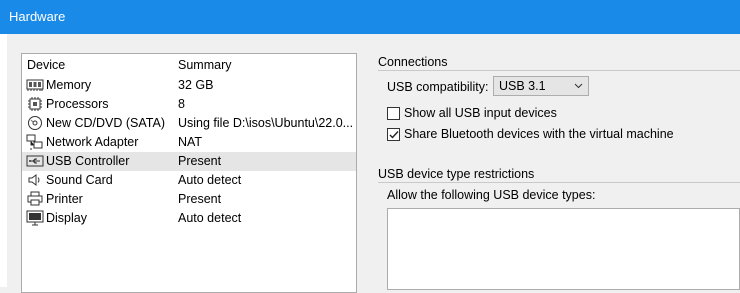  I want to click on window-title: Hardware, so click(37, 16).